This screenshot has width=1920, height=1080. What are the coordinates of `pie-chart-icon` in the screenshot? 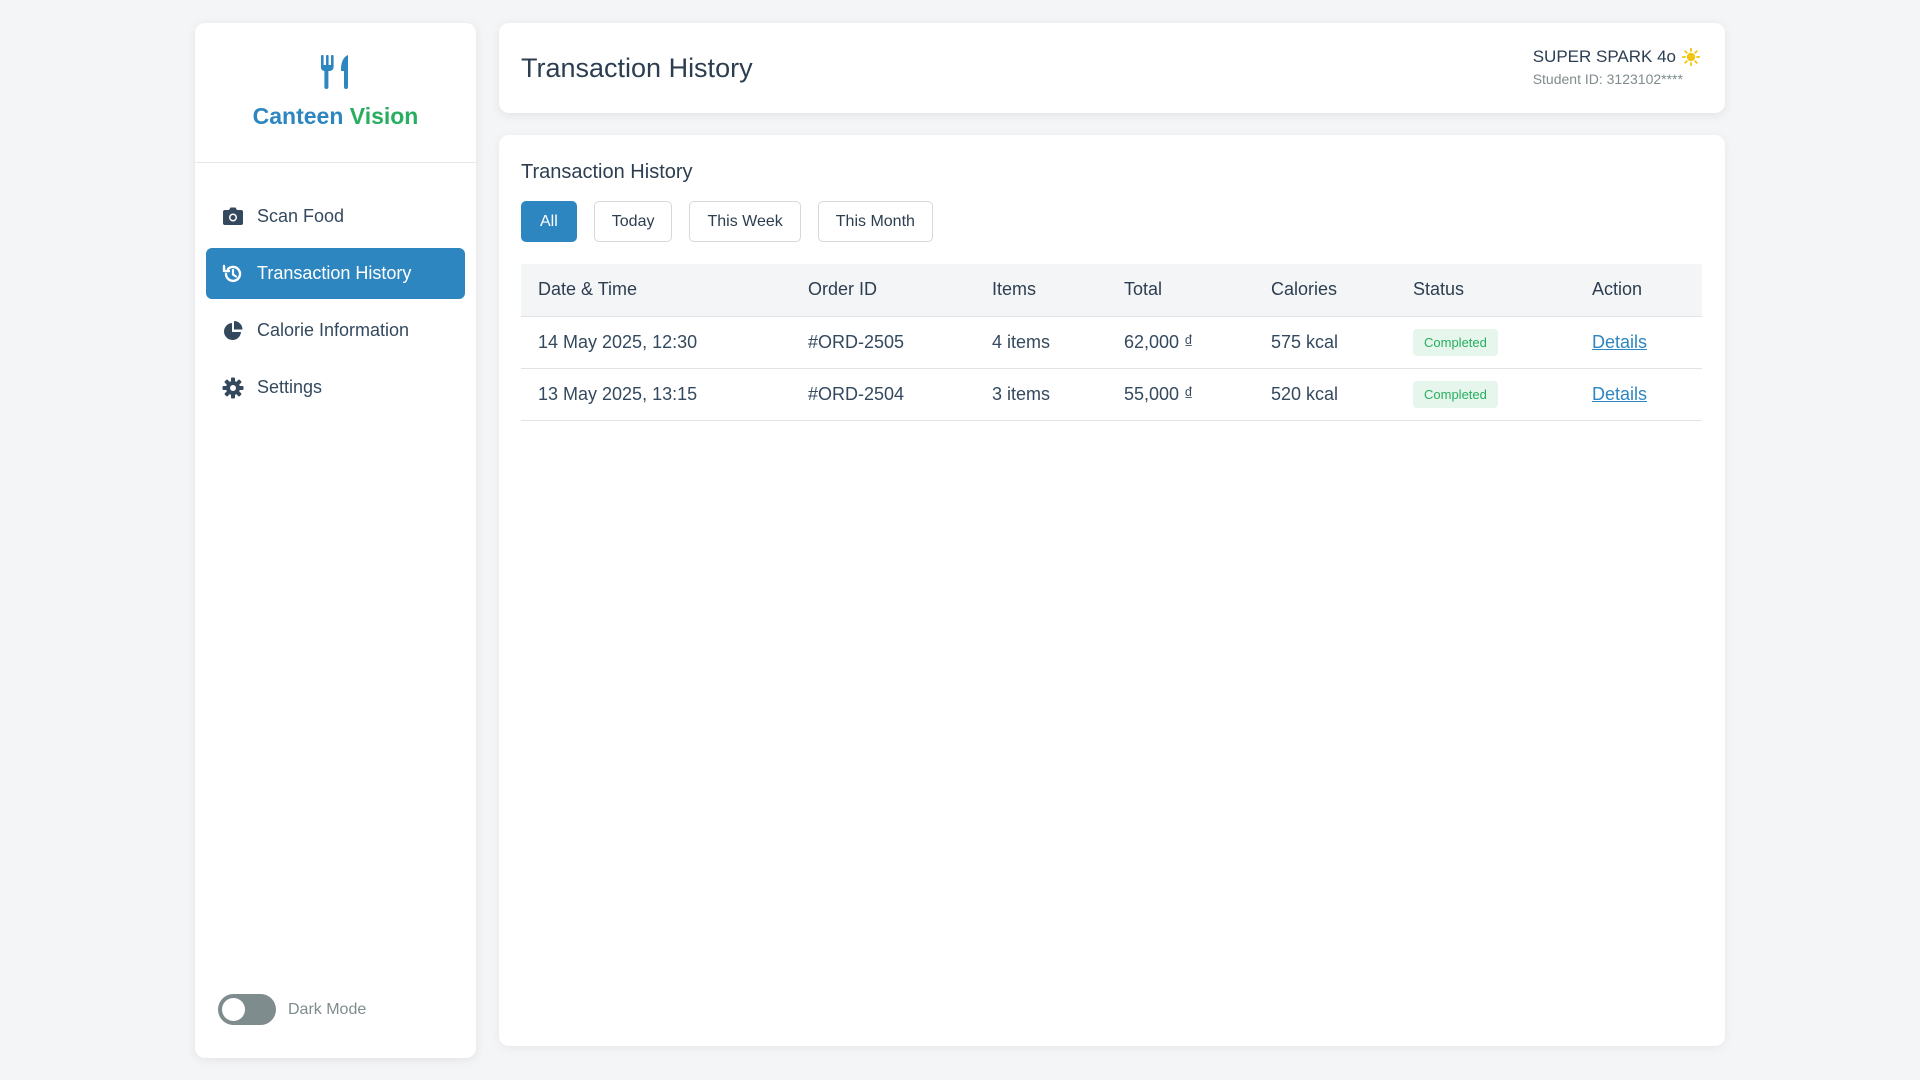 It's located at (233, 331).